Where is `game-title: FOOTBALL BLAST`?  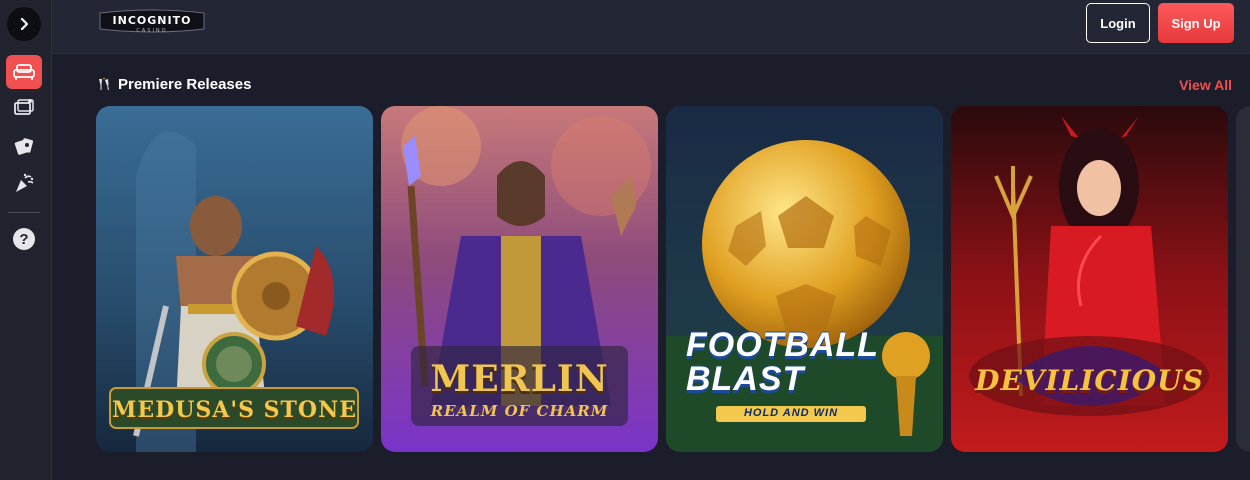 game-title: FOOTBALL BLAST is located at coordinates (782, 362).